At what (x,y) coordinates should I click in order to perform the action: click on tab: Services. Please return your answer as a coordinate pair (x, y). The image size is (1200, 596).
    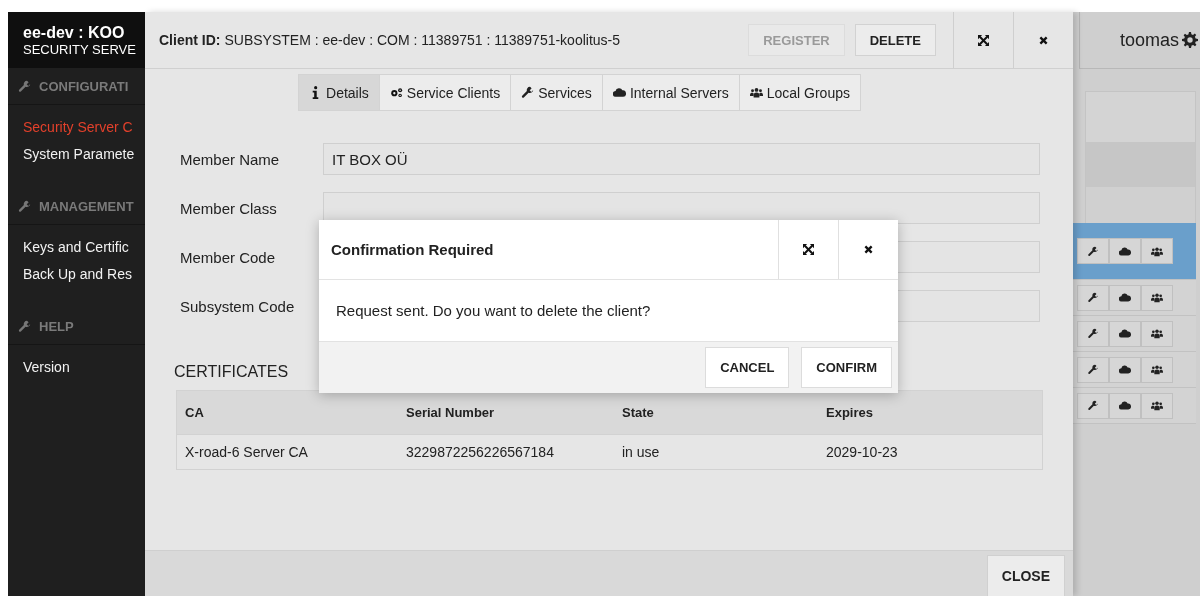
    Looking at the image, I should click on (556, 92).